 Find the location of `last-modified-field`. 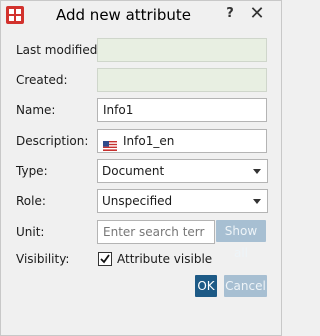

last-modified-field is located at coordinates (182, 50).